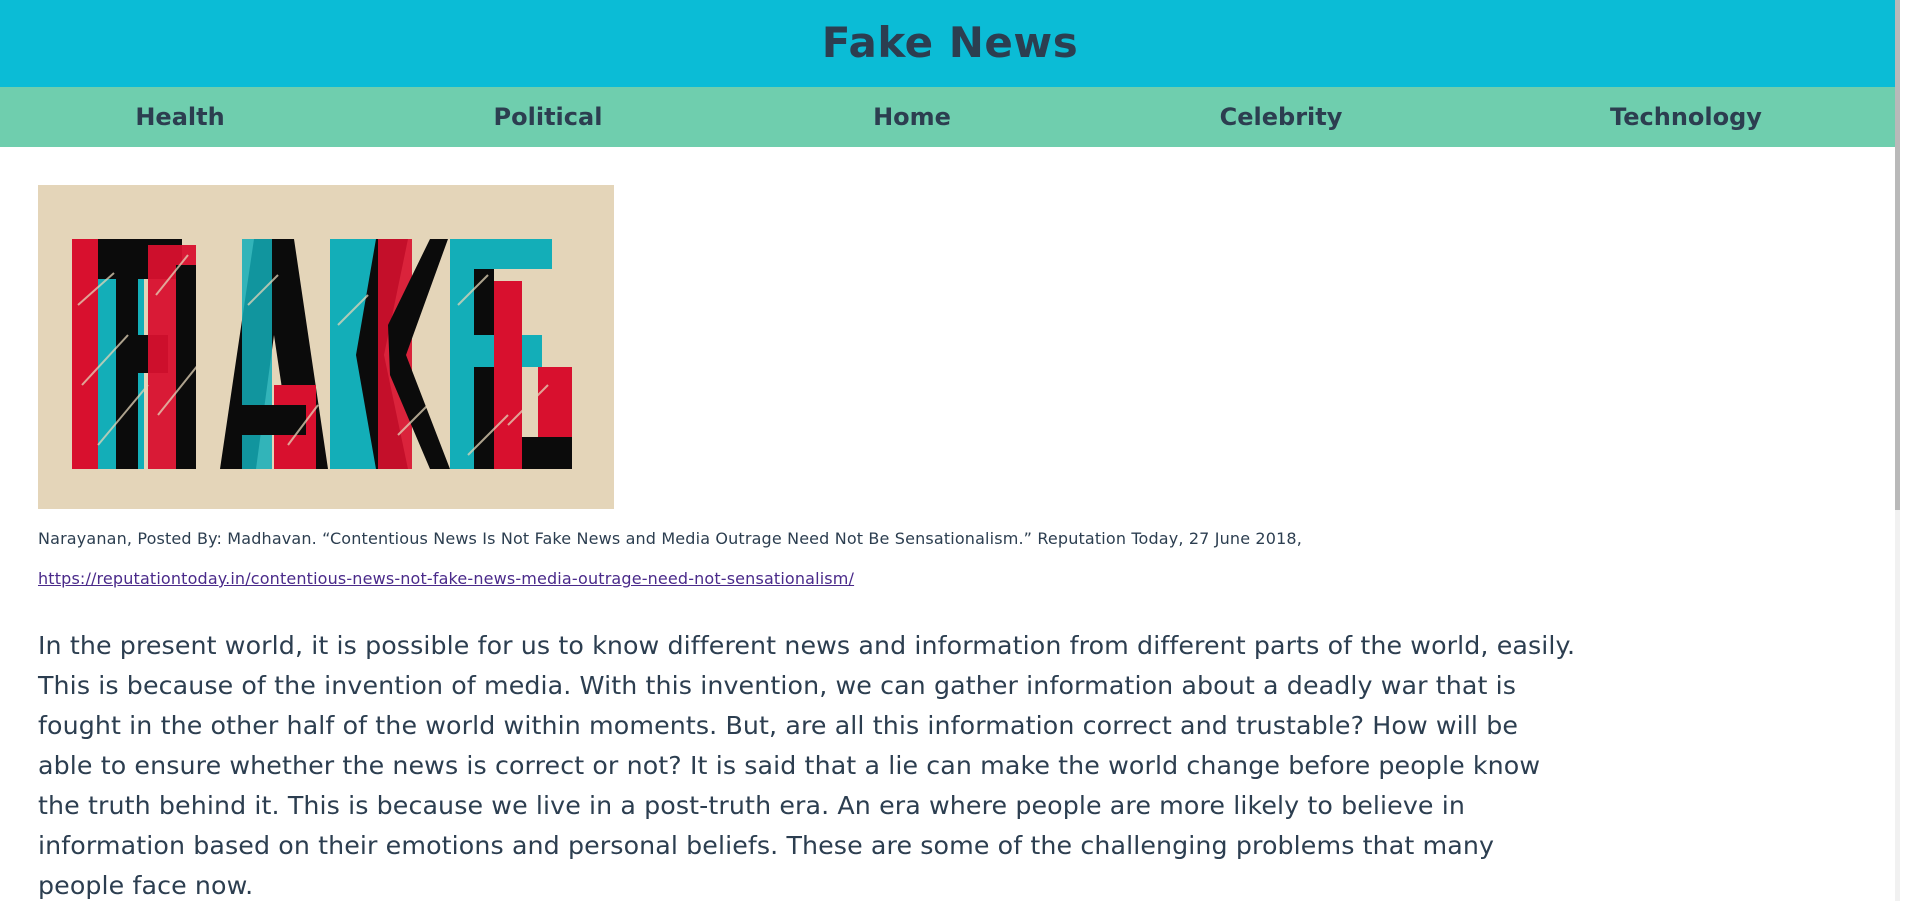  What do you see at coordinates (1281, 117) in the screenshot?
I see `nav-item-celebrity: Celebrity` at bounding box center [1281, 117].